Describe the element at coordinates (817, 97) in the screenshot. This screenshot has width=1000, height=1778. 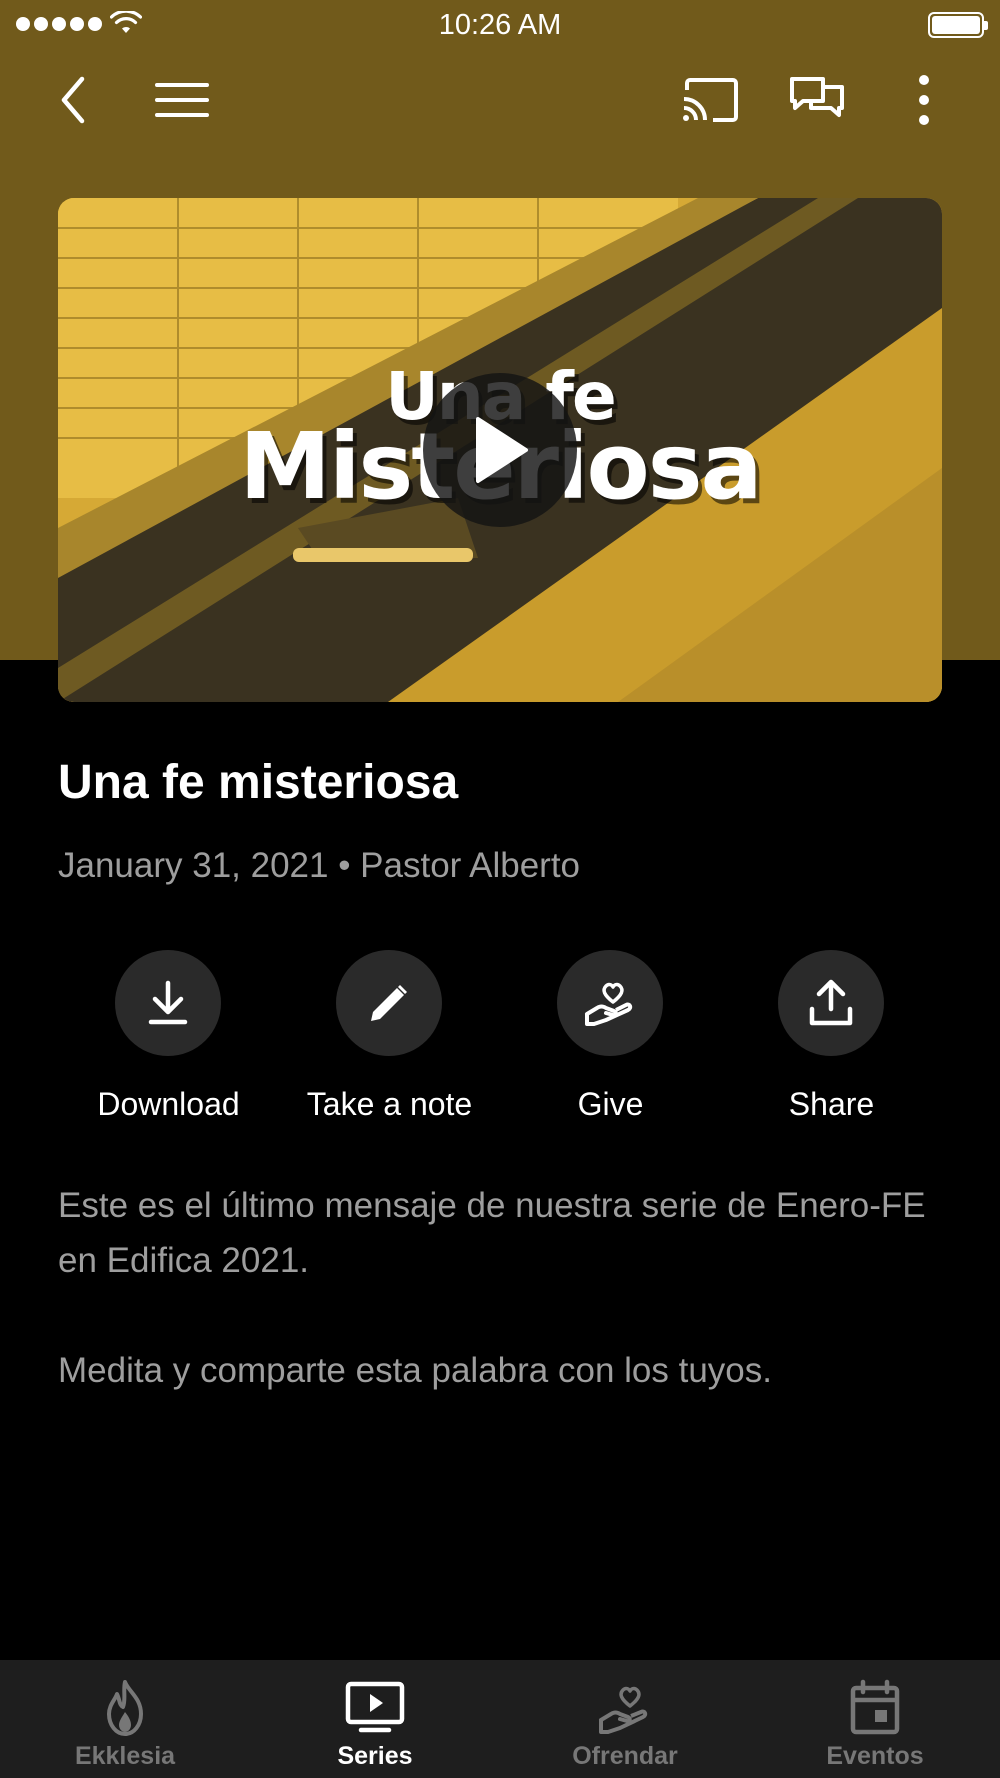
I see `chat-icon` at that location.